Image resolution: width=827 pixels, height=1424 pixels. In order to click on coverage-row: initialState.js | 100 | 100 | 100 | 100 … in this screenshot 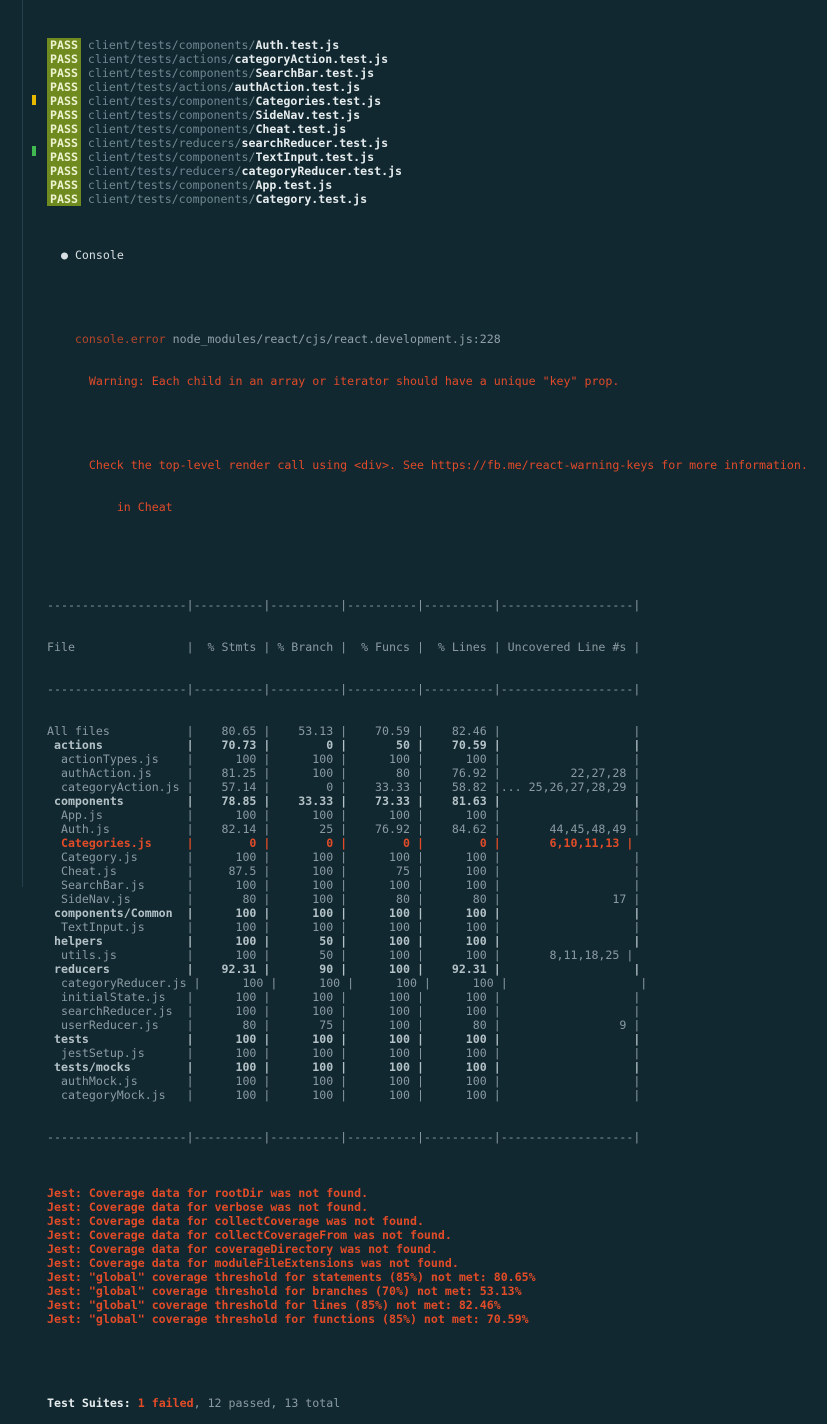, I will do `click(344, 997)`.